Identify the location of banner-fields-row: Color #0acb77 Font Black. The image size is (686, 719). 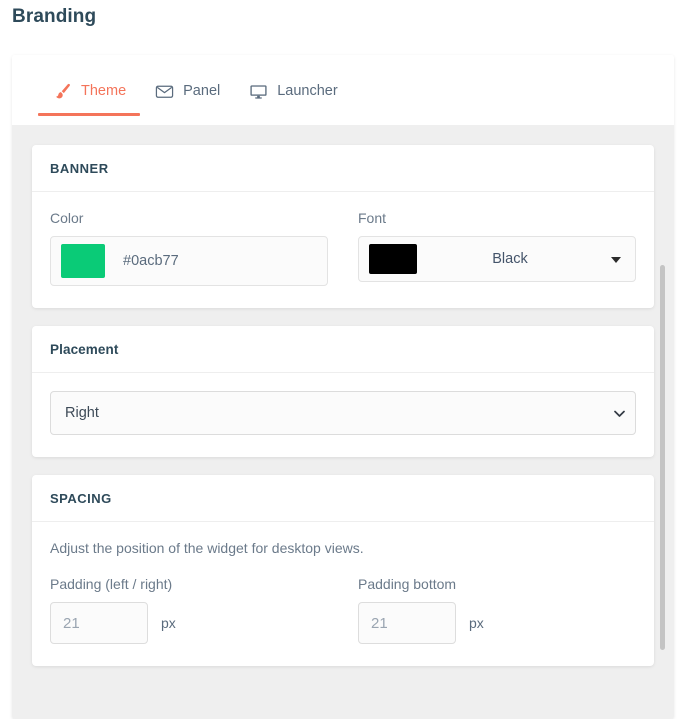
(343, 248).